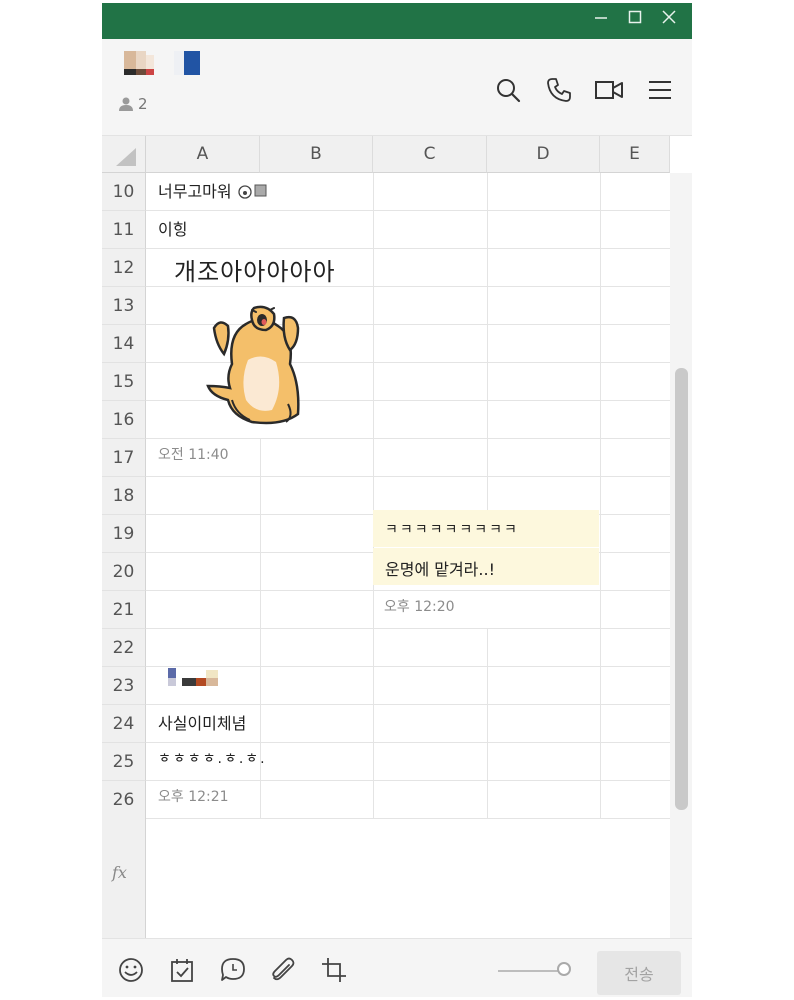 This screenshot has width=794, height=1000. What do you see at coordinates (212, 190) in the screenshot?
I see `message-text: 너무고마워` at bounding box center [212, 190].